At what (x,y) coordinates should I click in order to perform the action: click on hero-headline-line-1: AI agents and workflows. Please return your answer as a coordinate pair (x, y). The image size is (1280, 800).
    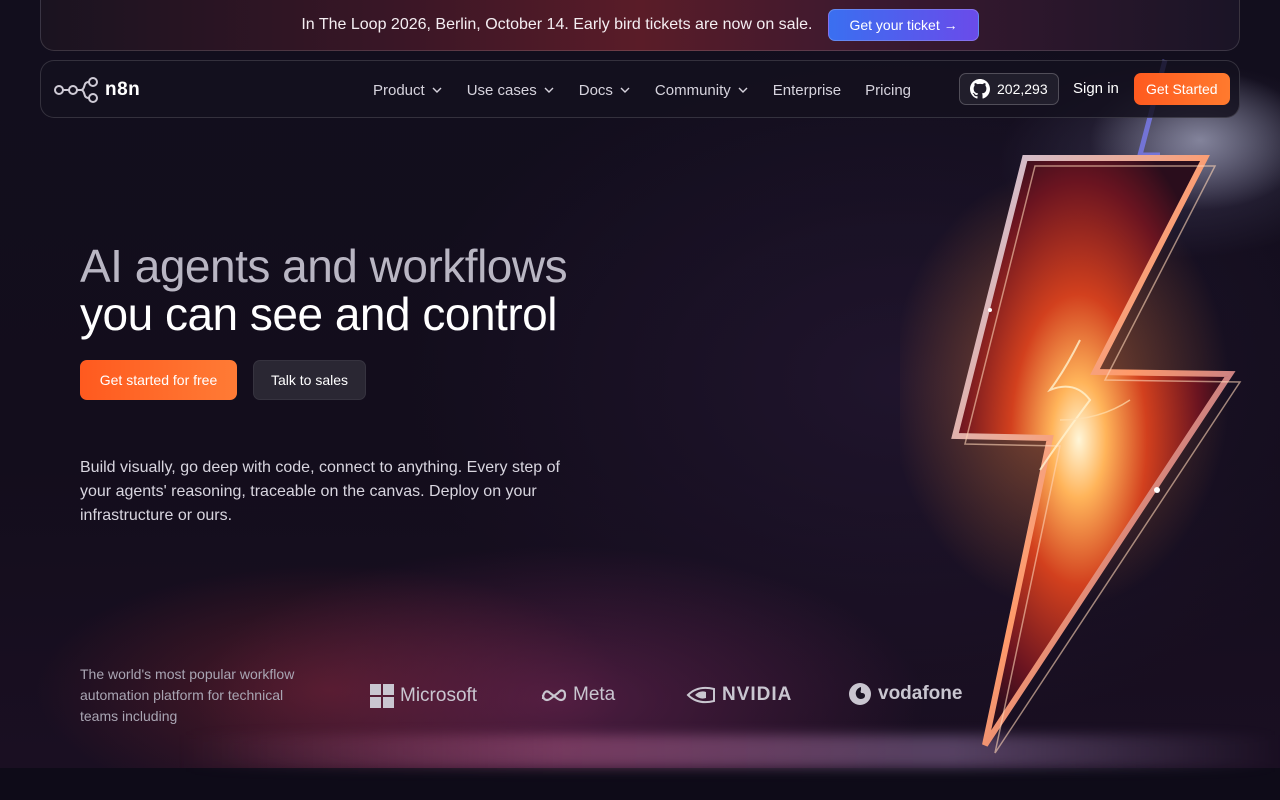
    Looking at the image, I should click on (324, 266).